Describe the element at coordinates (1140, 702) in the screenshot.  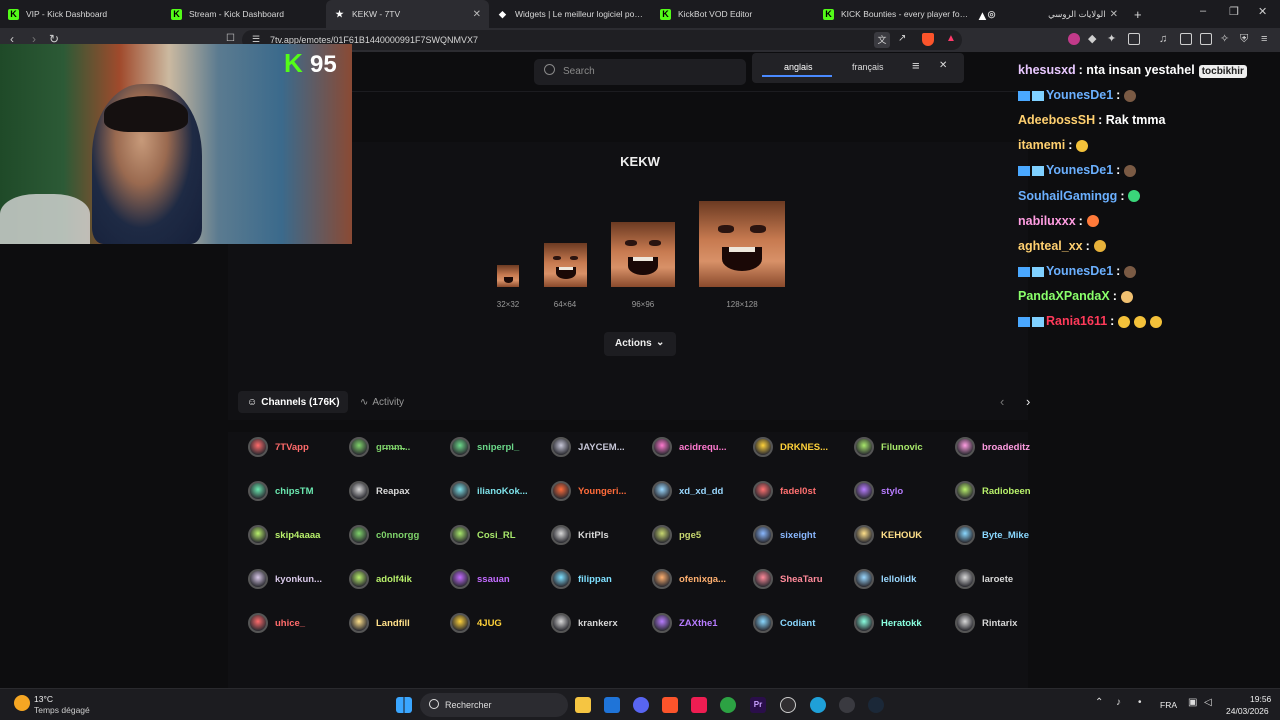
I see `microphone-icon: •` at that location.